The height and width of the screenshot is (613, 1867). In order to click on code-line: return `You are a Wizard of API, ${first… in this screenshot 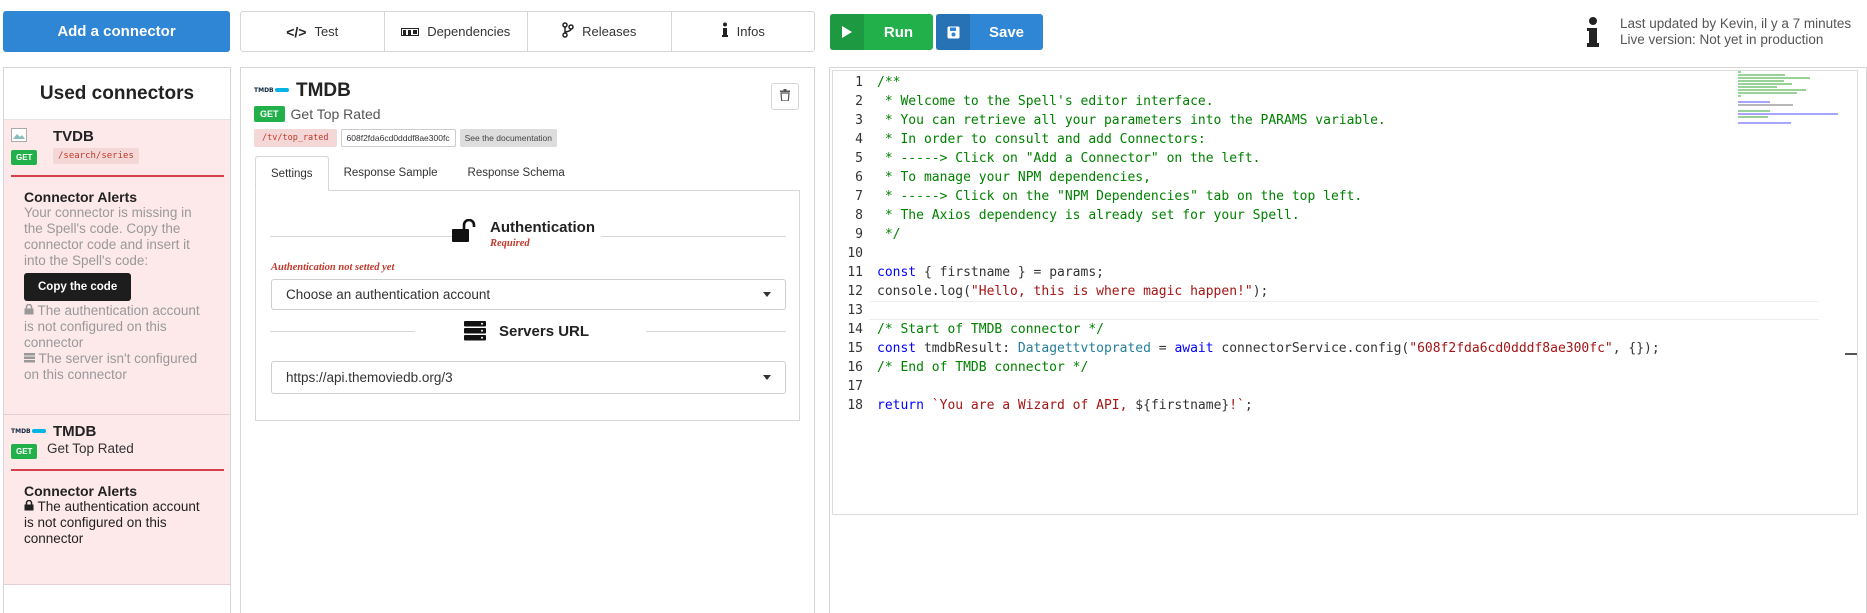, I will do `click(1268, 405)`.